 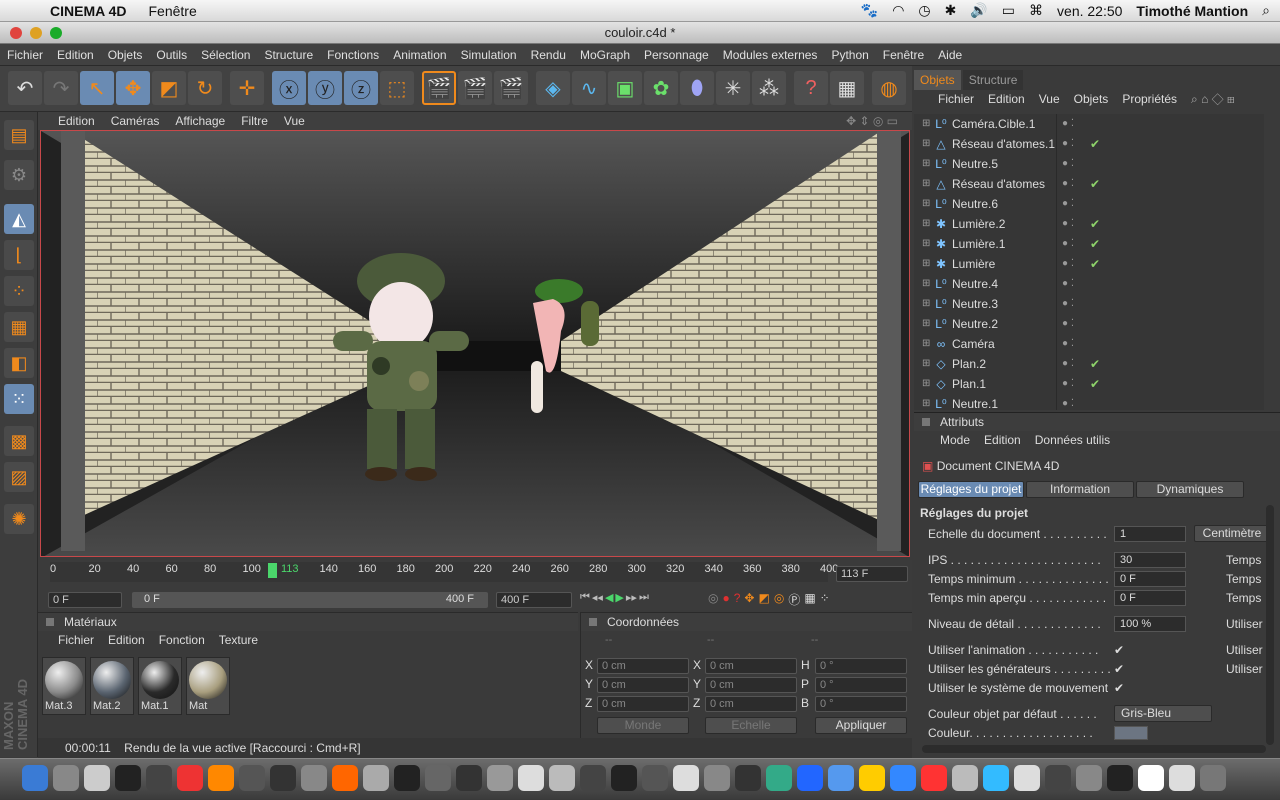 I want to click on view-menu-edition: Edition, so click(x=76, y=121).